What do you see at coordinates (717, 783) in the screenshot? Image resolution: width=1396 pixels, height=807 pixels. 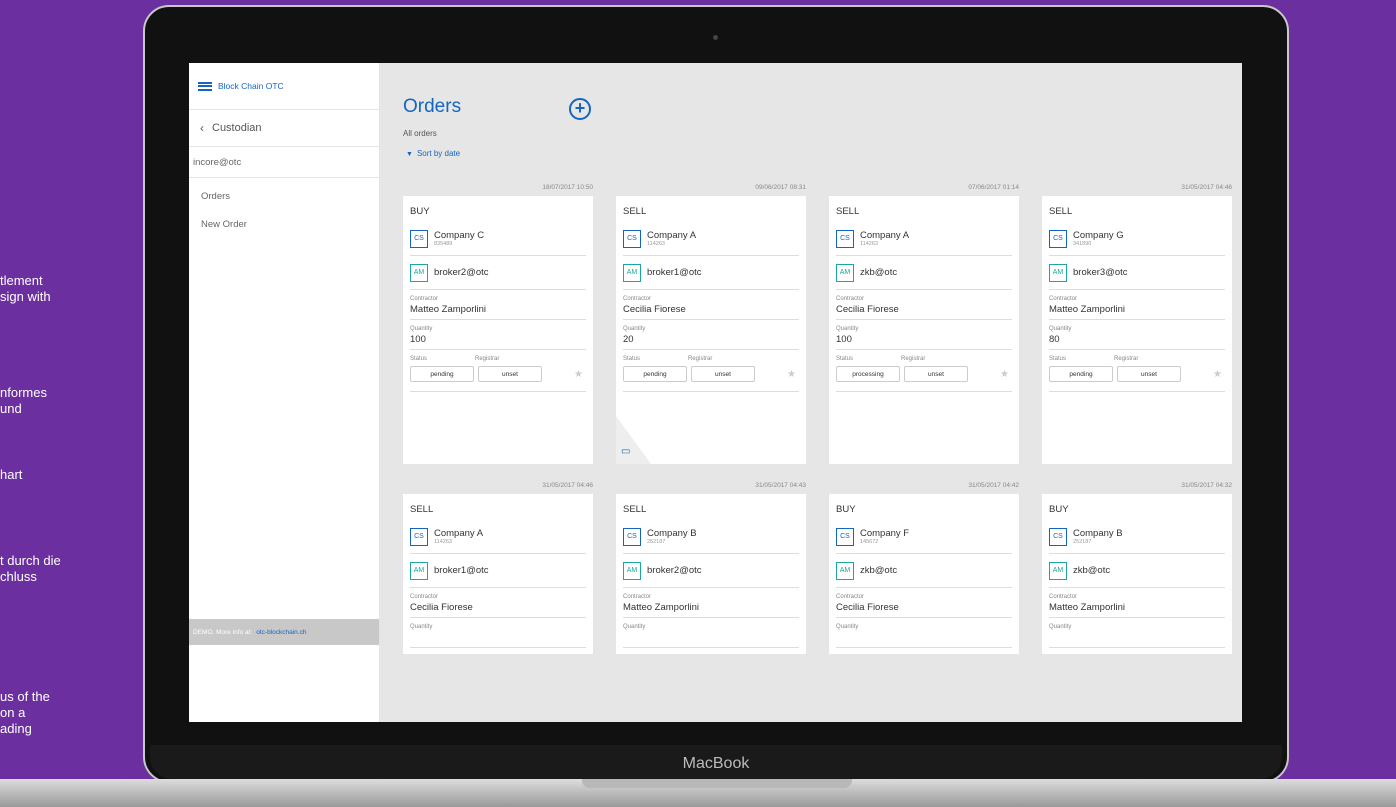 I see `laptop-notch` at bounding box center [717, 783].